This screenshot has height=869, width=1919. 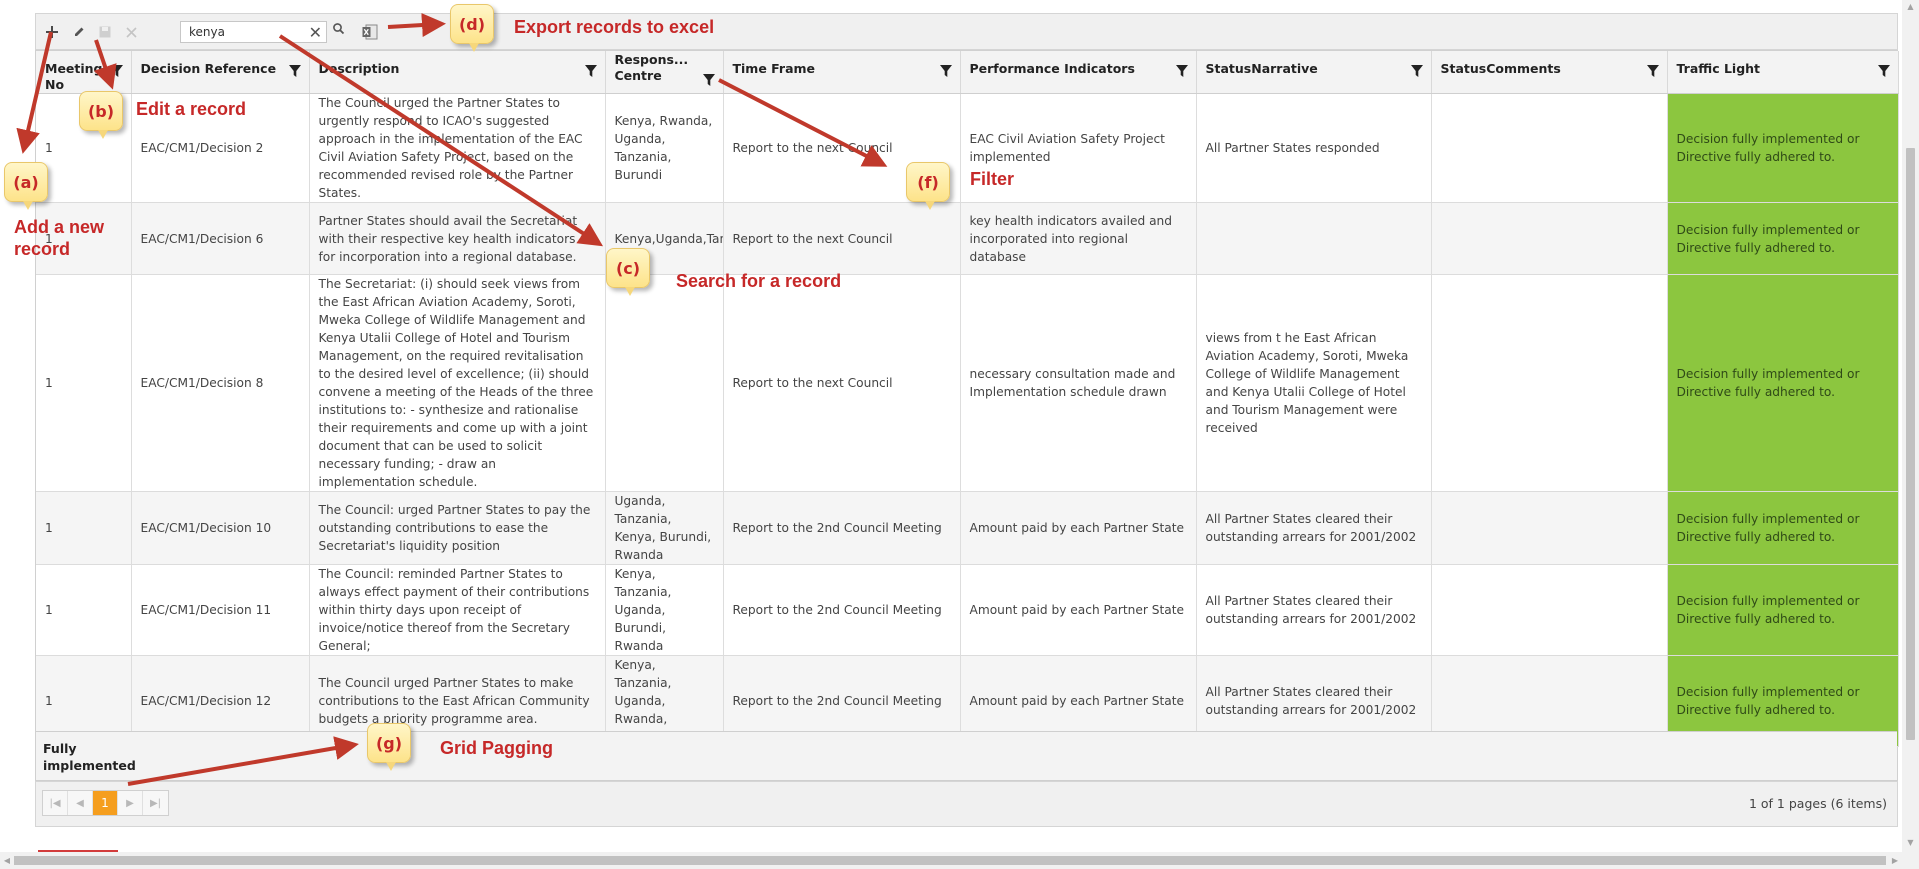 What do you see at coordinates (1910, 444) in the screenshot?
I see `vertical-scroll-thumb` at bounding box center [1910, 444].